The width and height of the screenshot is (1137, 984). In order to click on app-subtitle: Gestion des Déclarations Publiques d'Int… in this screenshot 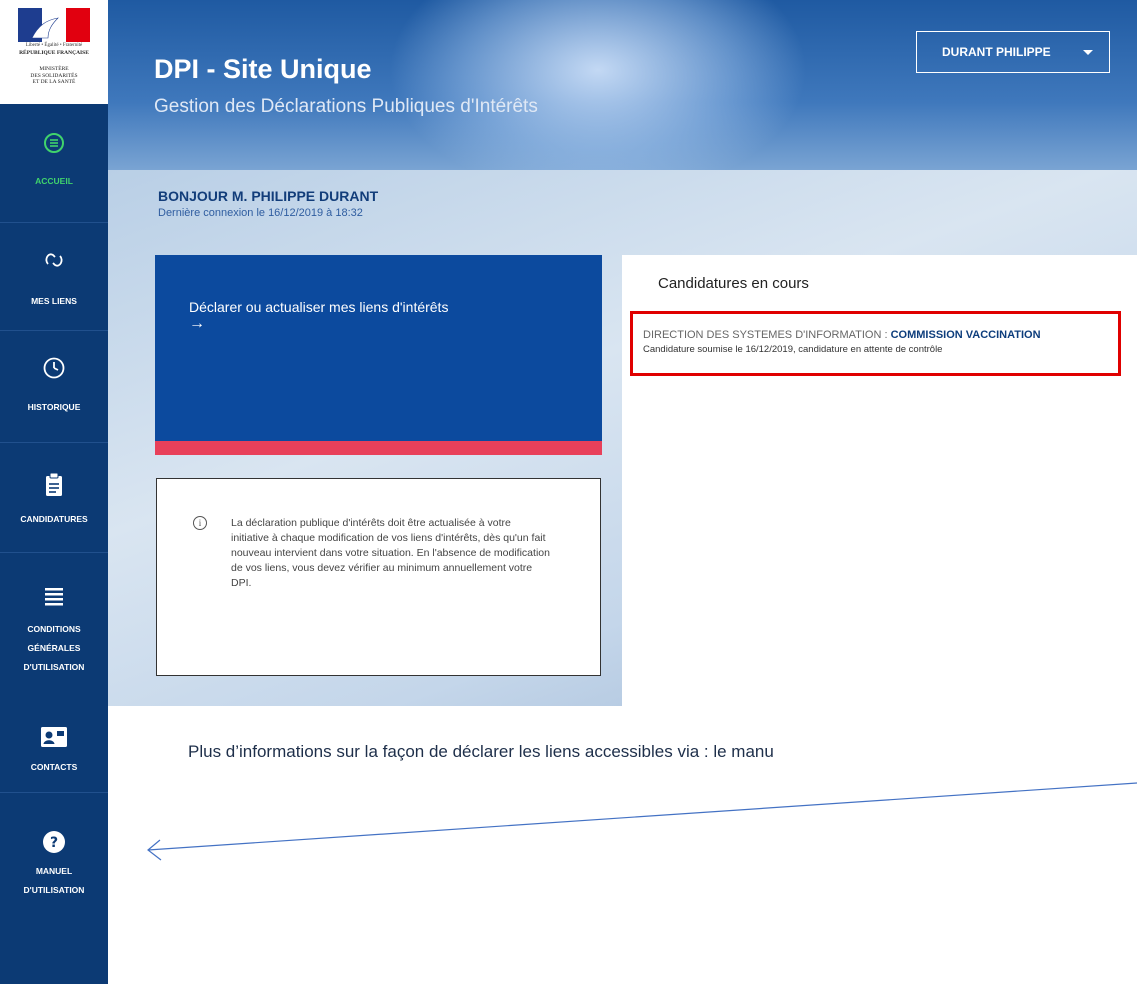, I will do `click(346, 106)`.